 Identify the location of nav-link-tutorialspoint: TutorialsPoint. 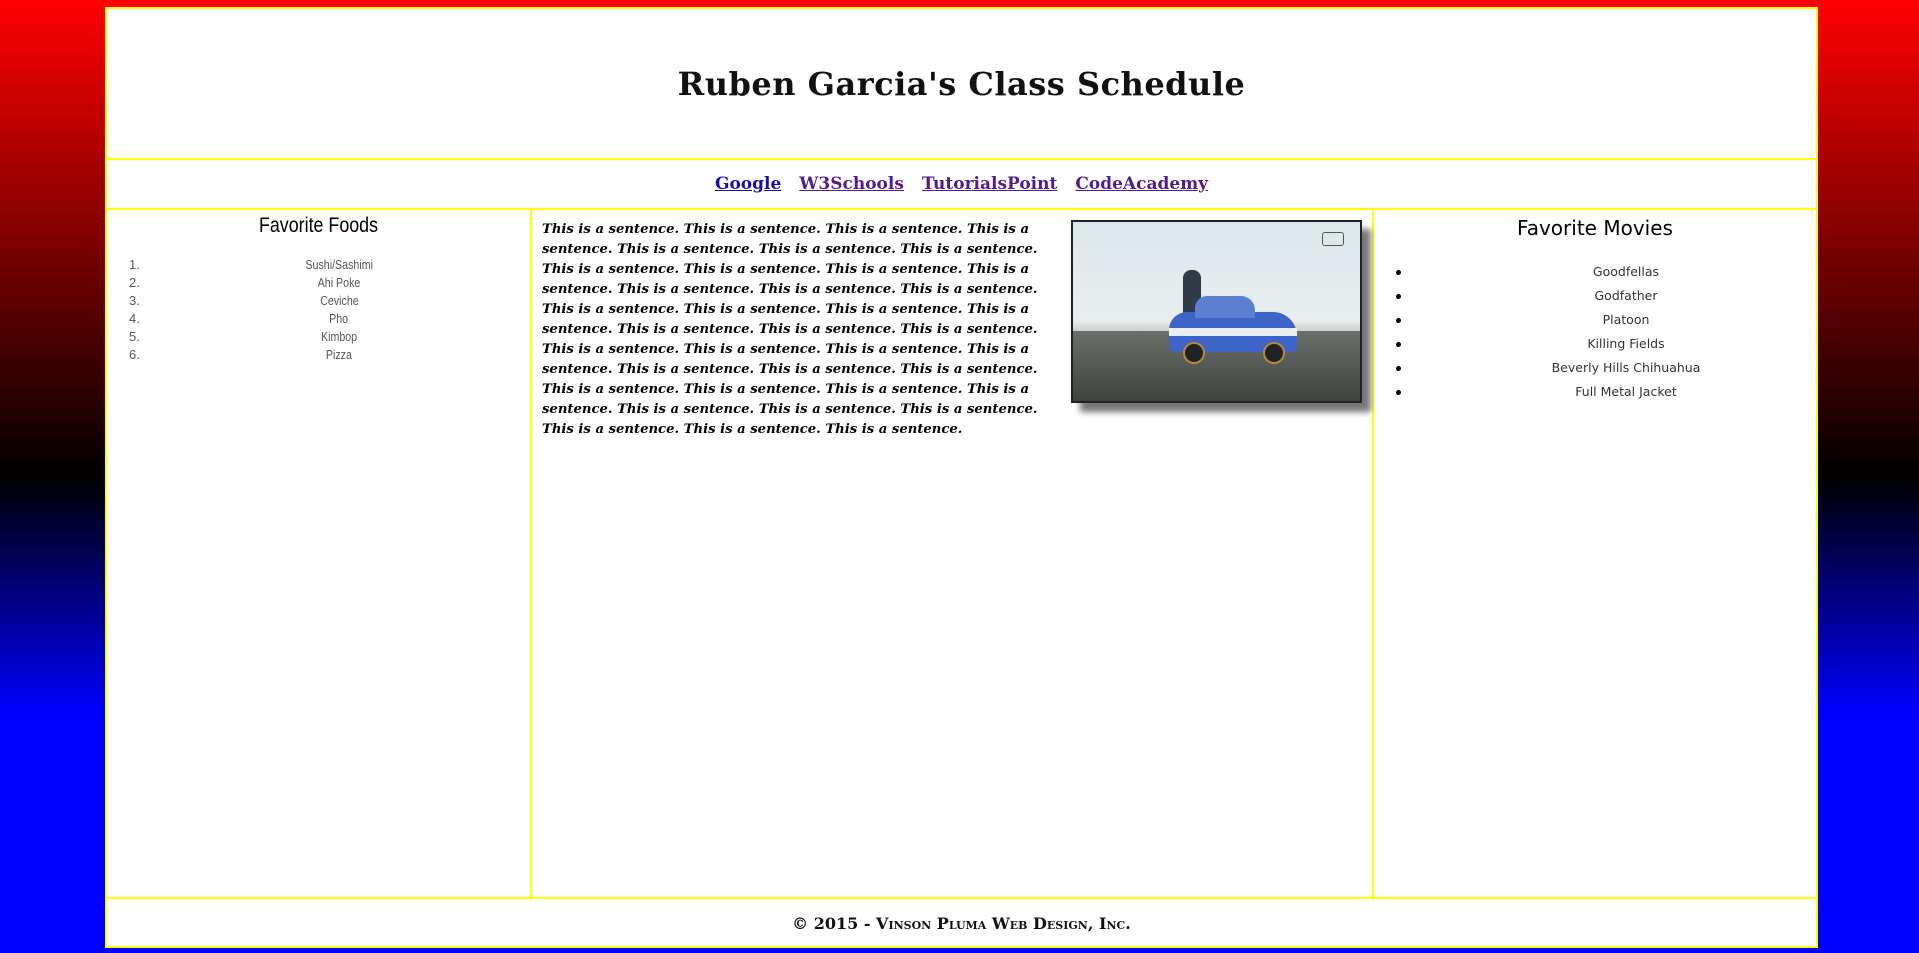
(989, 184).